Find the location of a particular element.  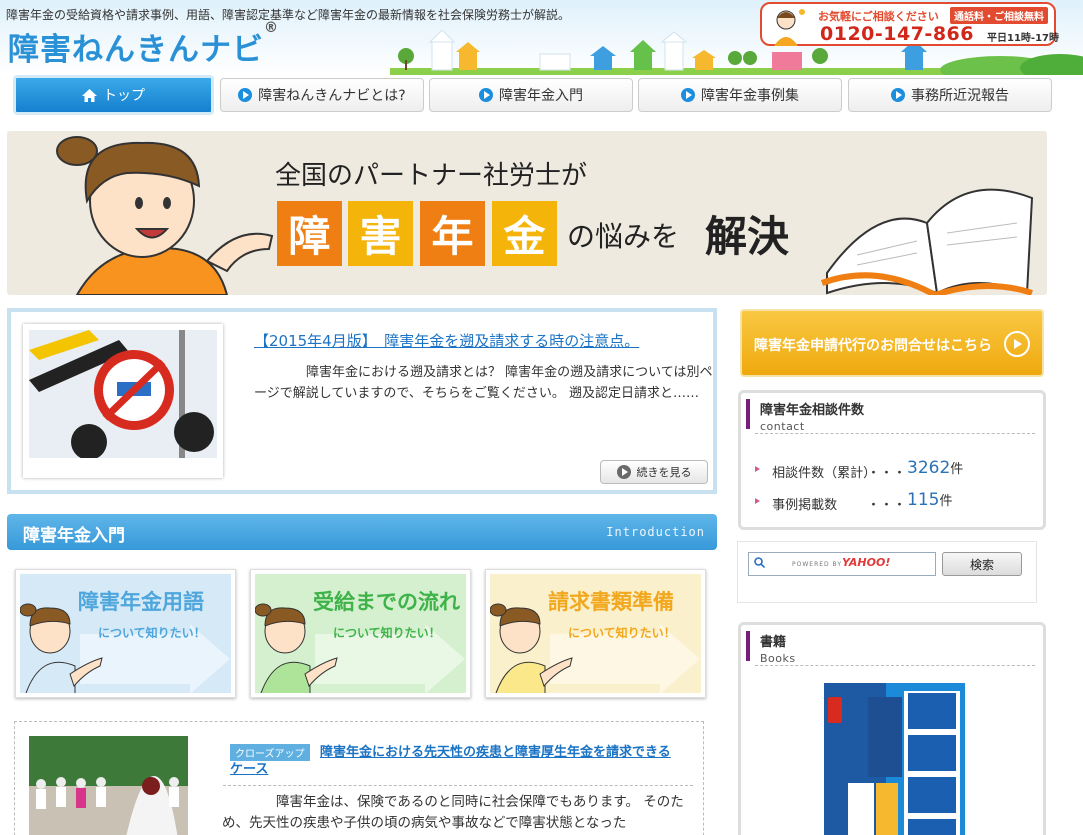

guide-card-flow: 受給までの流れ について知りたい！ is located at coordinates (360, 633).